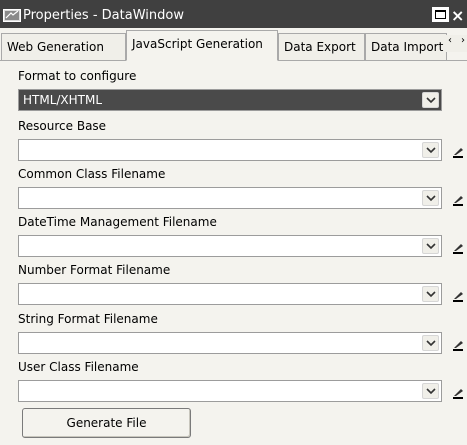 The image size is (467, 445). What do you see at coordinates (77, 76) in the screenshot?
I see `format-label: Format to configure` at bounding box center [77, 76].